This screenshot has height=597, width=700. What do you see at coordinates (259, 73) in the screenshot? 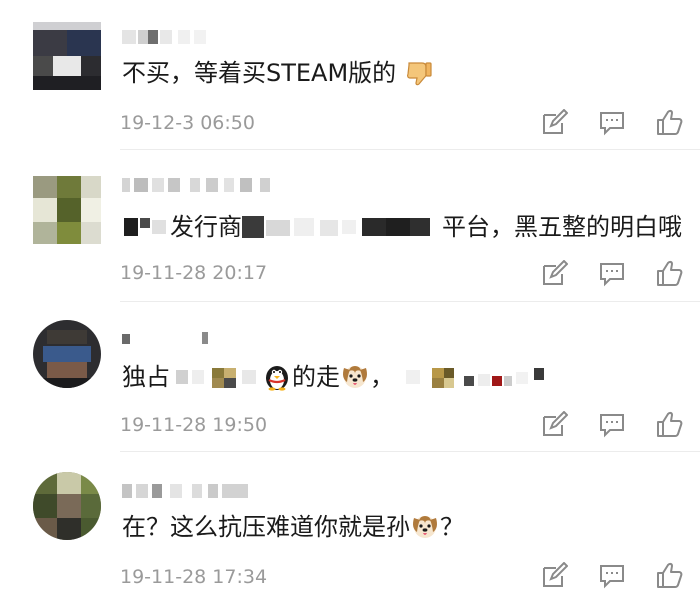
I see `comment-text-part: 不买，等着买STEAM版的` at bounding box center [259, 73].